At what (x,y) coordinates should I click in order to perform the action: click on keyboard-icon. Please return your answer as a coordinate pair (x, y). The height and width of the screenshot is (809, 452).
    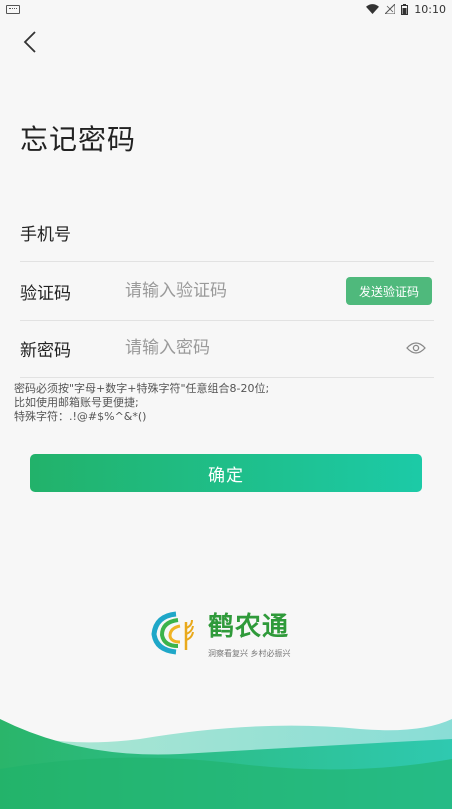
    Looking at the image, I should click on (13, 9).